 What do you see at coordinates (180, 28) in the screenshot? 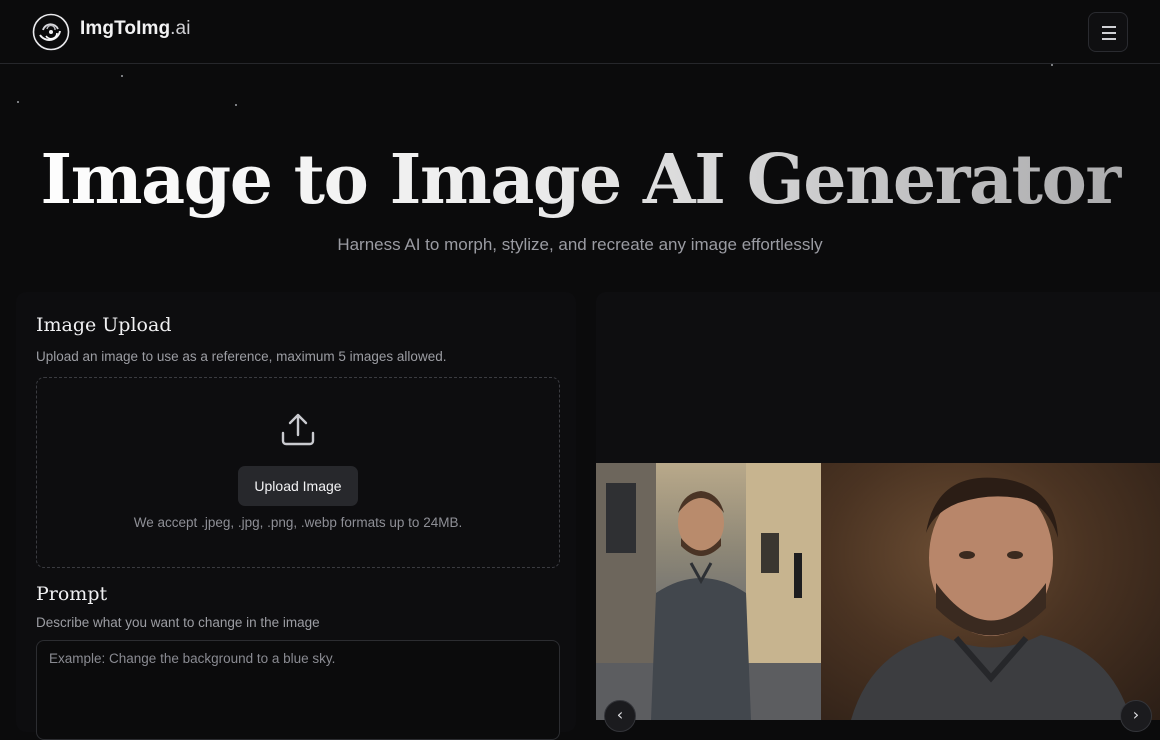
I see `brand-suffix-text: .ai` at bounding box center [180, 28].